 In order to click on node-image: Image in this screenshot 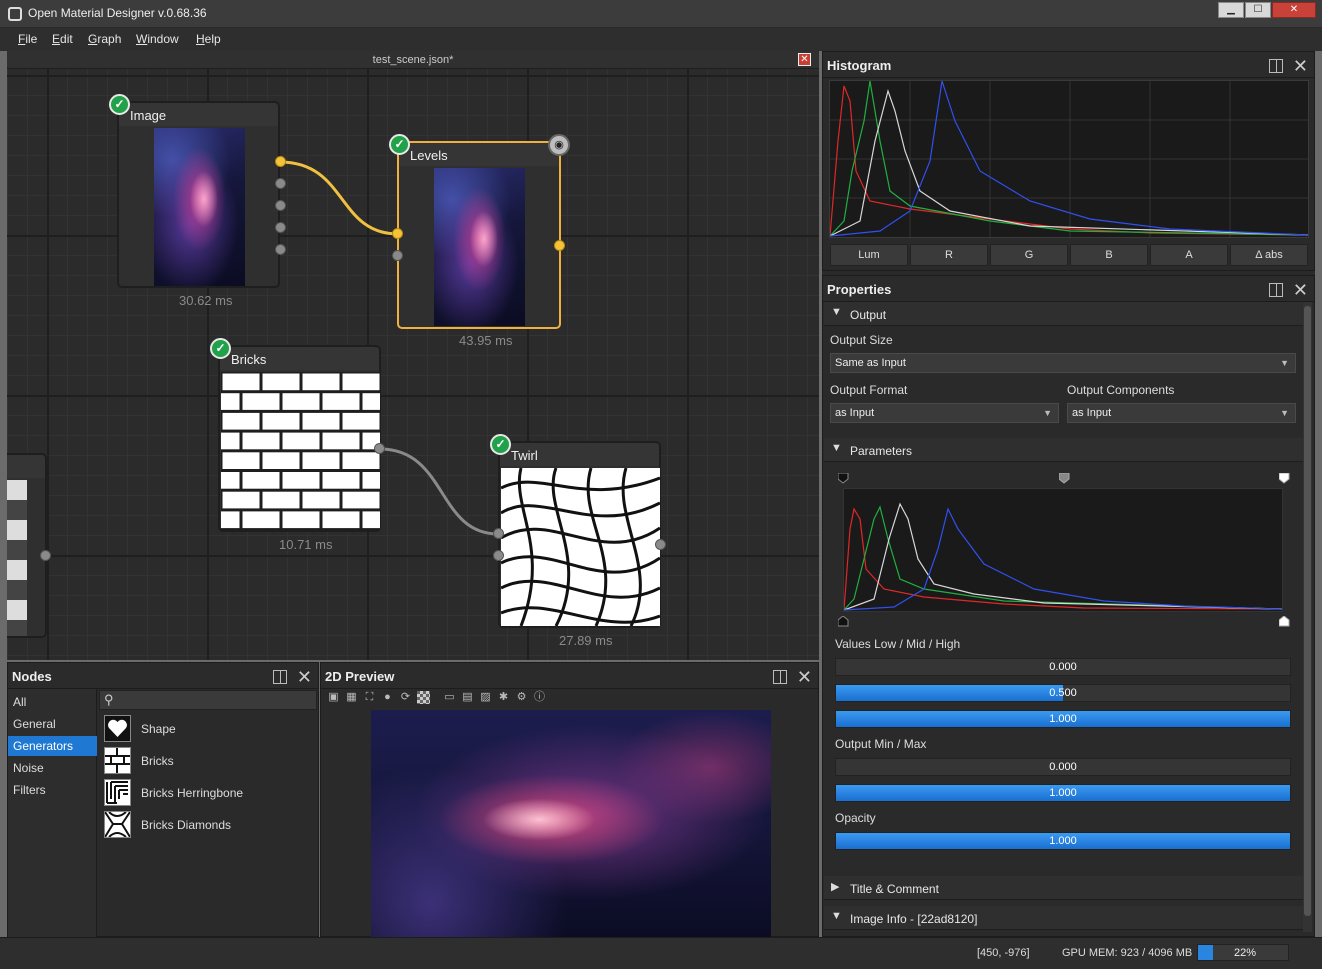, I will do `click(198, 194)`.